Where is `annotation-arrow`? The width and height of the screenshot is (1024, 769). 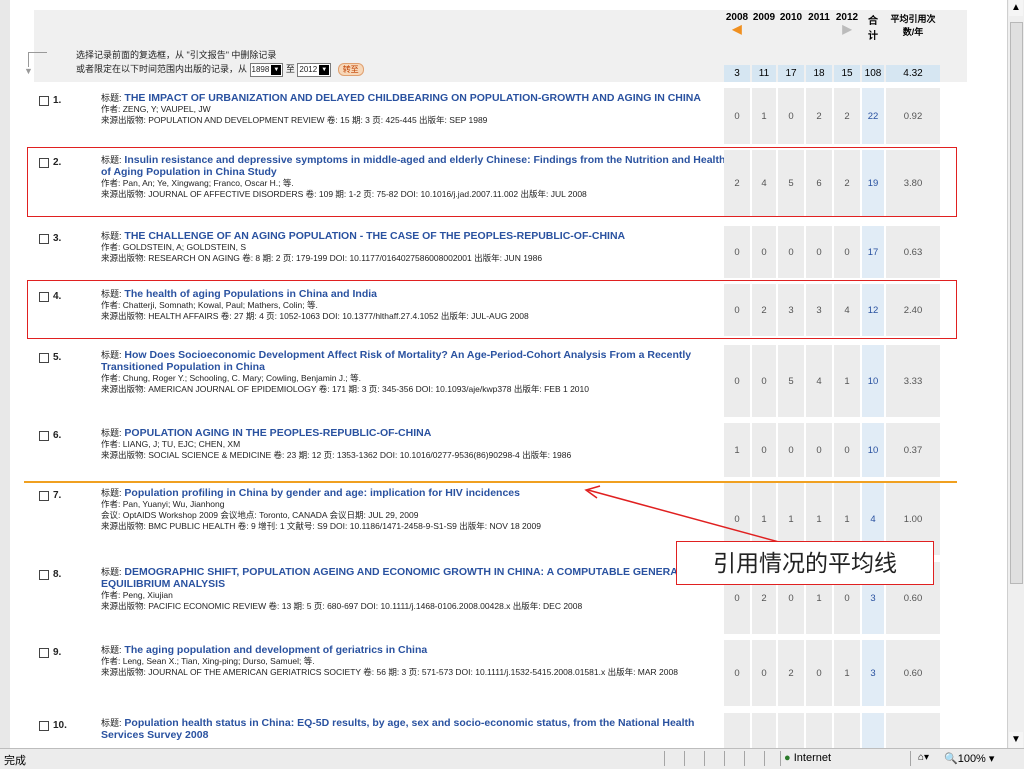
annotation-arrow is located at coordinates (687, 515).